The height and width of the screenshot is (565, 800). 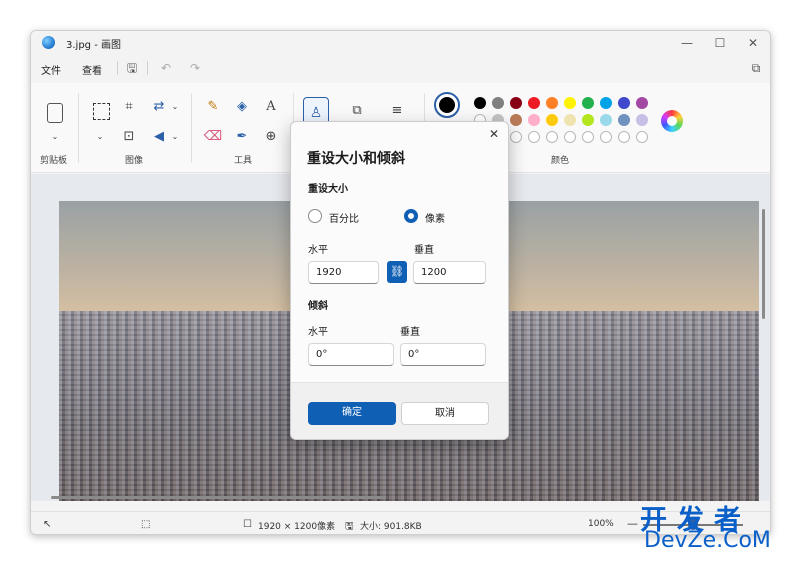 I want to click on width-input: 1920, so click(x=343, y=272).